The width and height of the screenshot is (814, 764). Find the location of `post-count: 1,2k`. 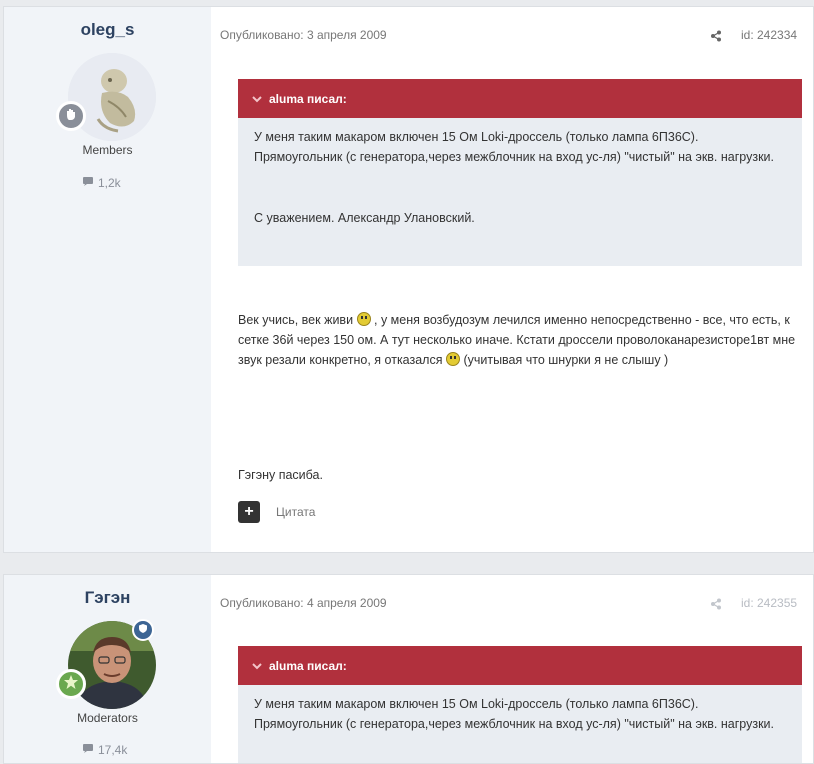

post-count: 1,2k is located at coordinates (101, 183).